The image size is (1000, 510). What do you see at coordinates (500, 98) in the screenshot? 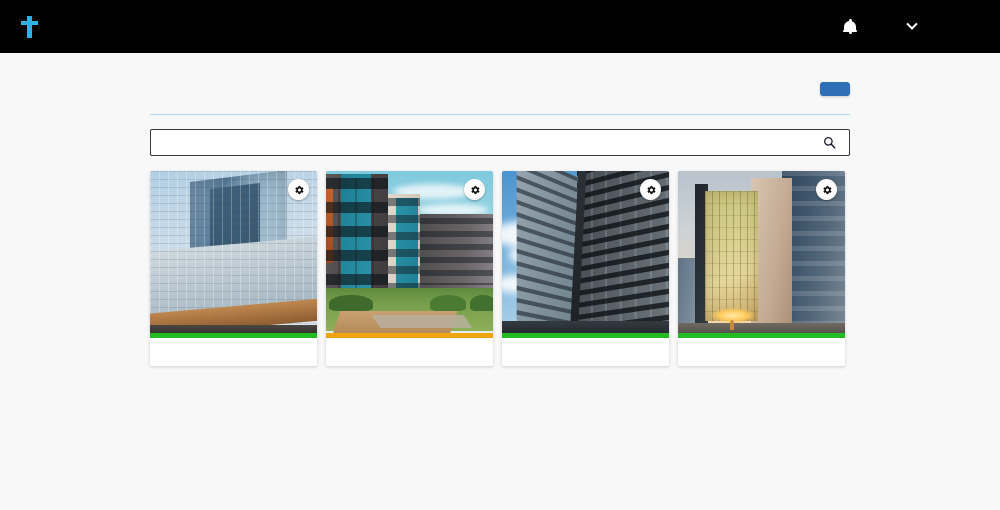
I see `title-row` at bounding box center [500, 98].